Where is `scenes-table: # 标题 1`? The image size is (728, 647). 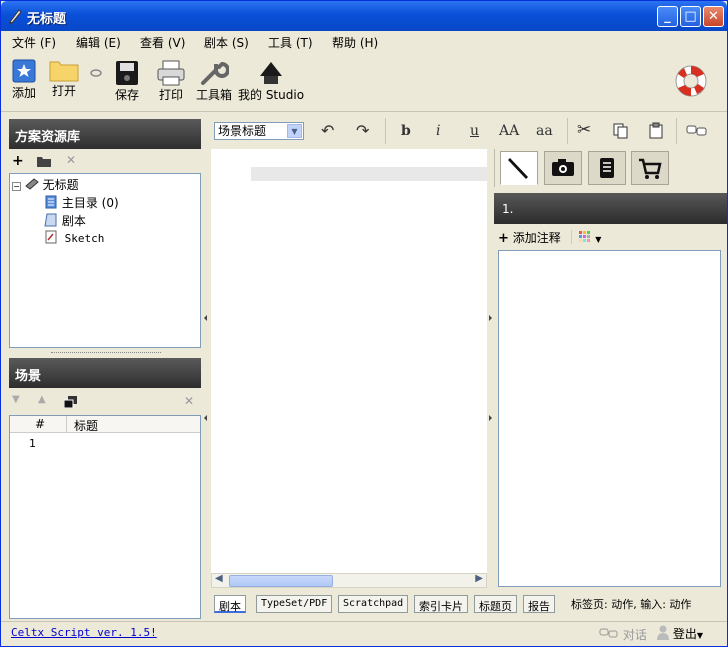 scenes-table: # 标题 1 is located at coordinates (105, 517).